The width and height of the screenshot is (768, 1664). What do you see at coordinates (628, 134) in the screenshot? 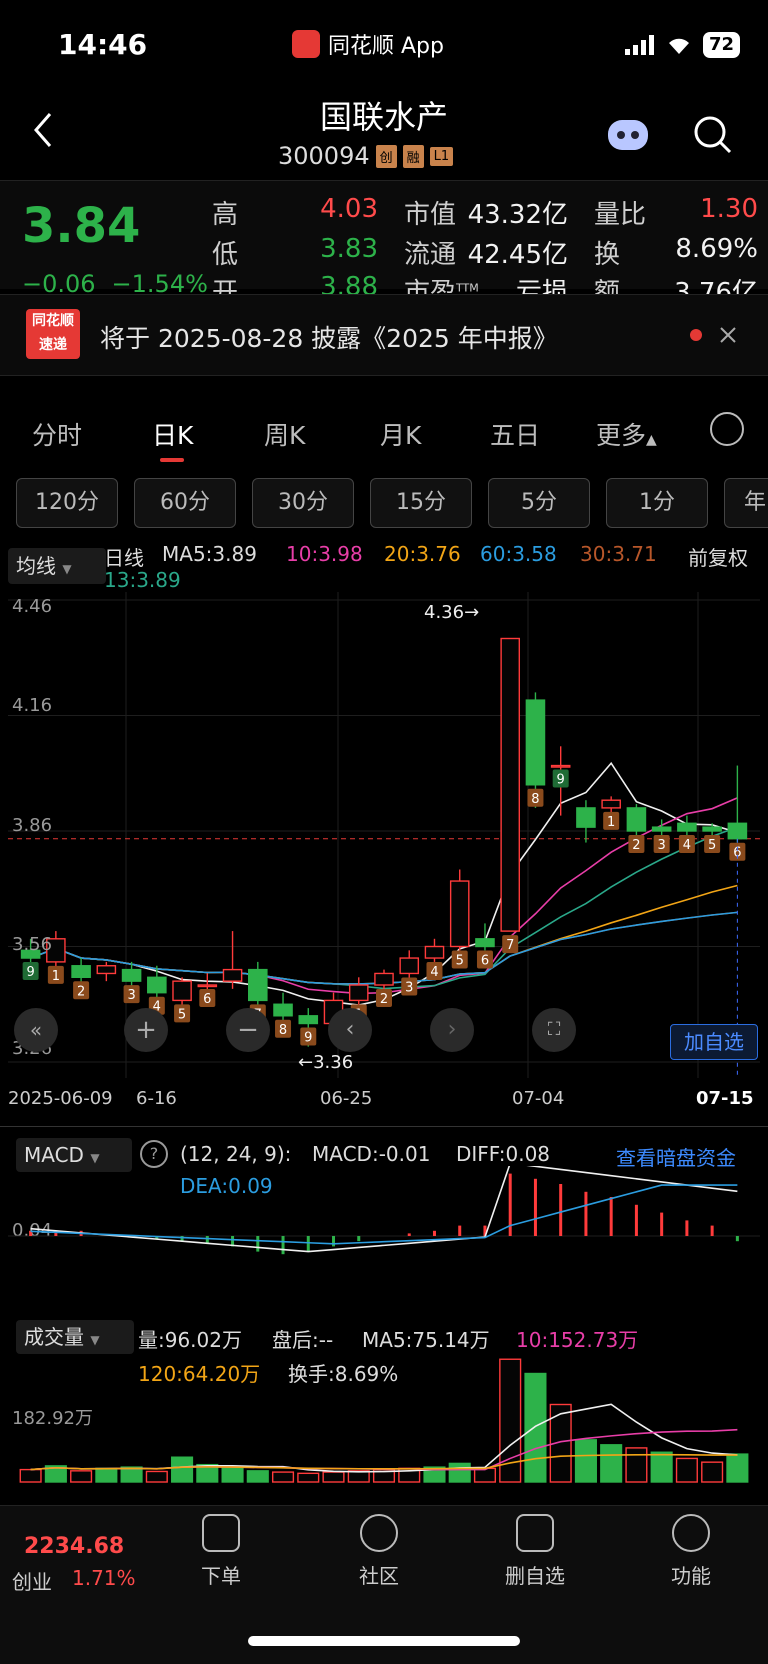
I see `robot-icon` at bounding box center [628, 134].